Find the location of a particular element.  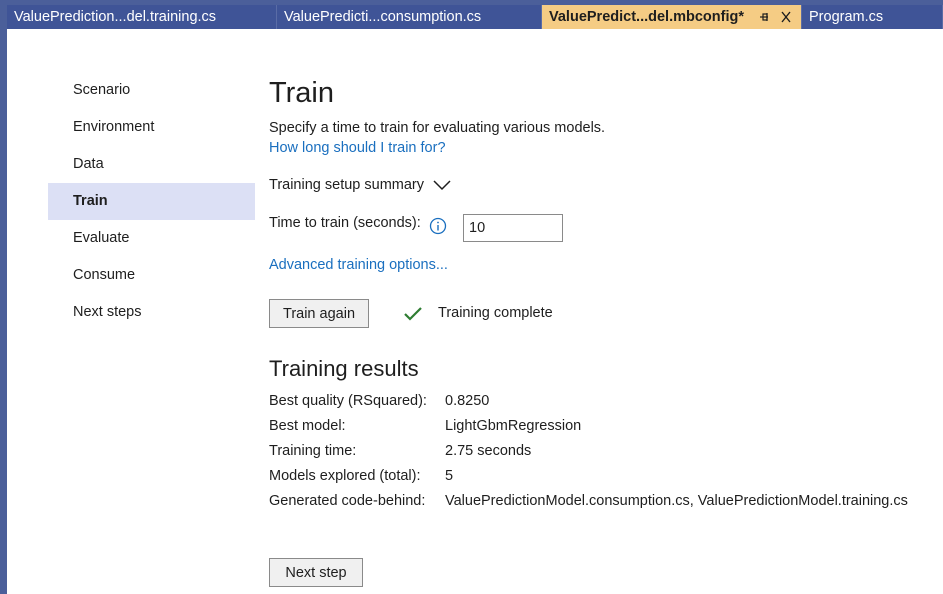

time-to-train-label: Time to train (seconds): is located at coordinates (345, 223).